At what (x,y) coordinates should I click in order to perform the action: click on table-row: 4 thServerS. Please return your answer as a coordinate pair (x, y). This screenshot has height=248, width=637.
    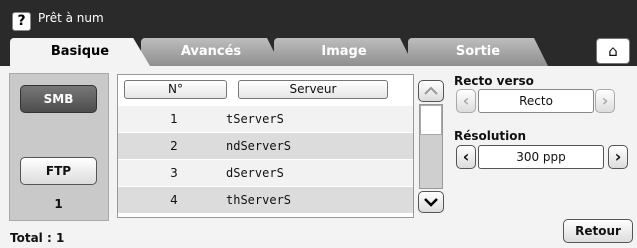
    Looking at the image, I should click on (265, 200).